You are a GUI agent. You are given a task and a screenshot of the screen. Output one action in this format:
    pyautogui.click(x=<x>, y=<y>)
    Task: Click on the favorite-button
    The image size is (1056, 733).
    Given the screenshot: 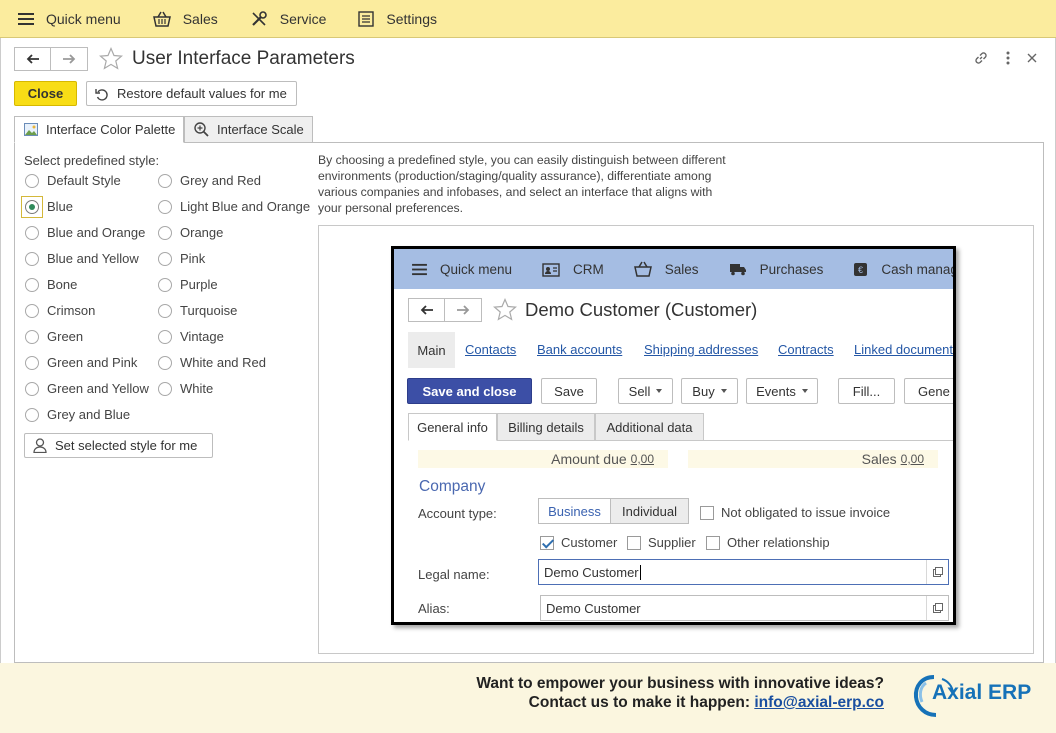 What is the action you would take?
    pyautogui.click(x=111, y=59)
    